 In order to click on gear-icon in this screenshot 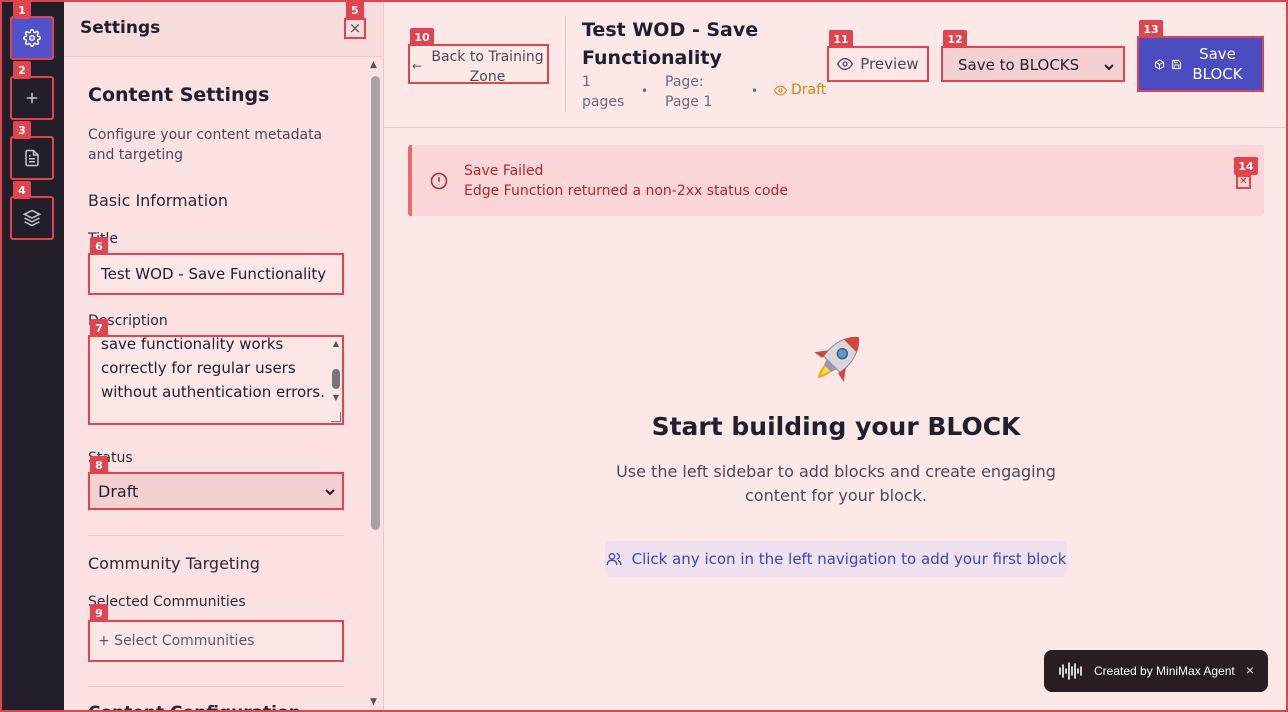, I will do `click(32, 38)`.